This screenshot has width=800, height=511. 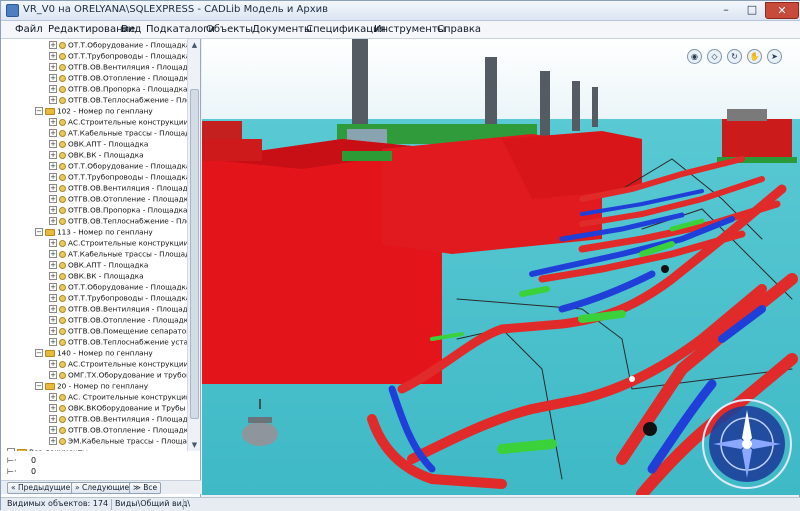 What do you see at coordinates (29, 29) in the screenshot?
I see `menu-file: Файл` at bounding box center [29, 29].